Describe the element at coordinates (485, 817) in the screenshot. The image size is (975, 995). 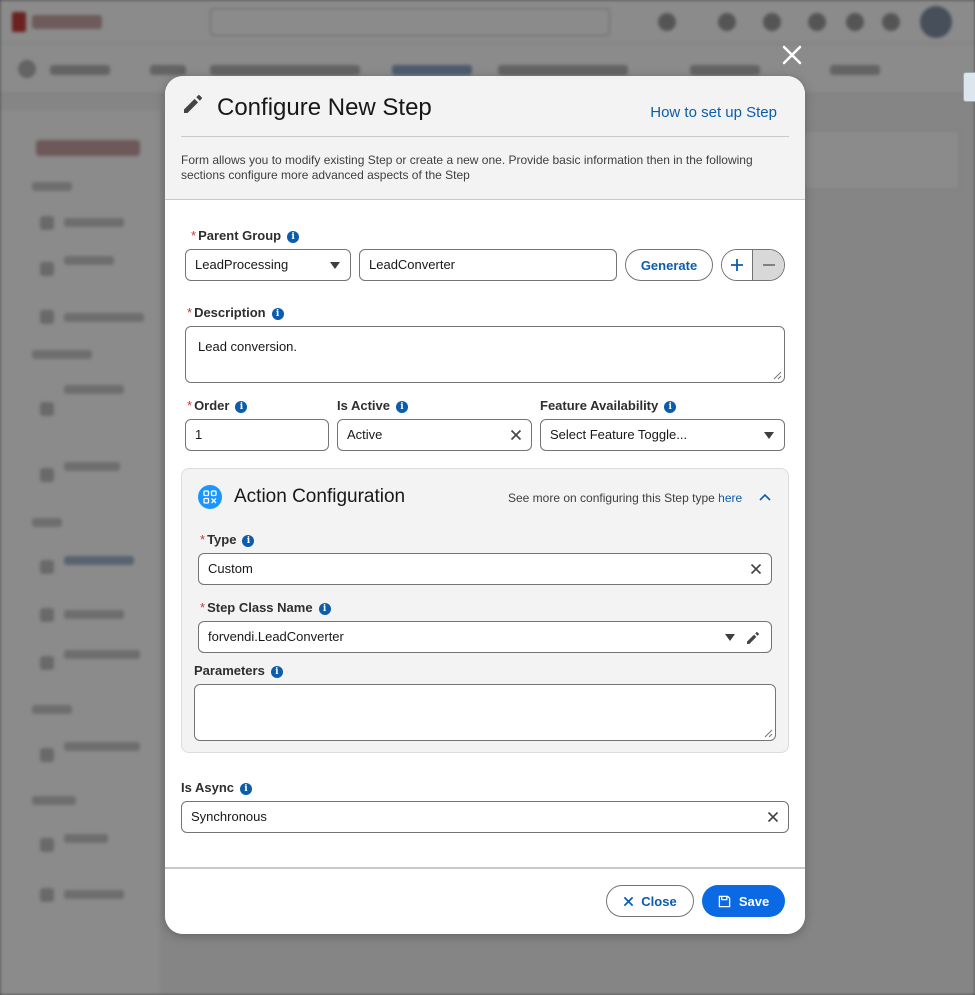
I see `is-async-combobox: Synchronous` at that location.